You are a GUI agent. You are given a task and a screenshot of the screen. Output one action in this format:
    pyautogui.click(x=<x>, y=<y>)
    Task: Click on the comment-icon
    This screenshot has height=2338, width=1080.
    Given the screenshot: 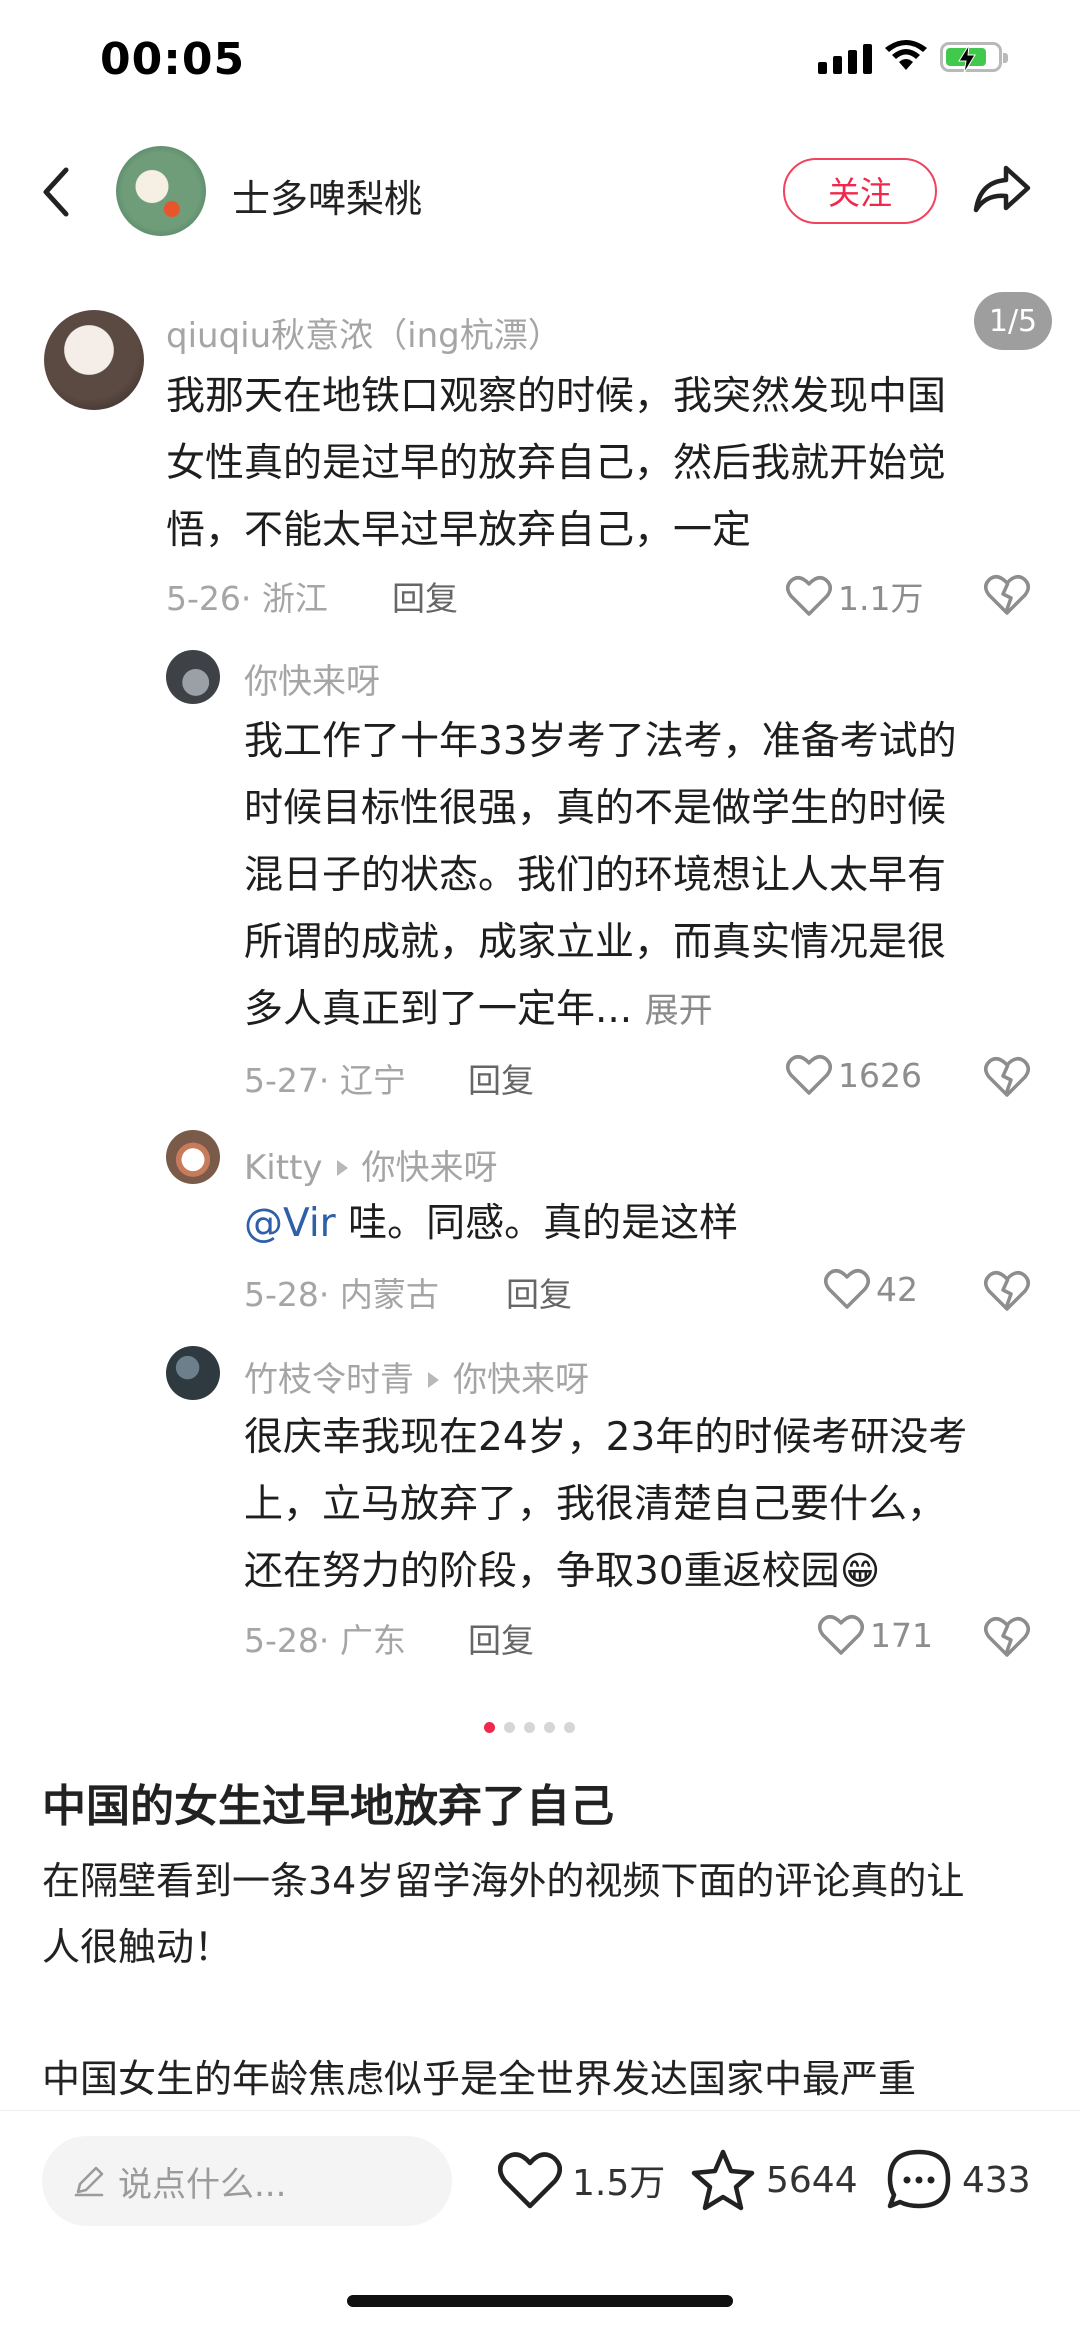 What is the action you would take?
    pyautogui.click(x=919, y=2179)
    